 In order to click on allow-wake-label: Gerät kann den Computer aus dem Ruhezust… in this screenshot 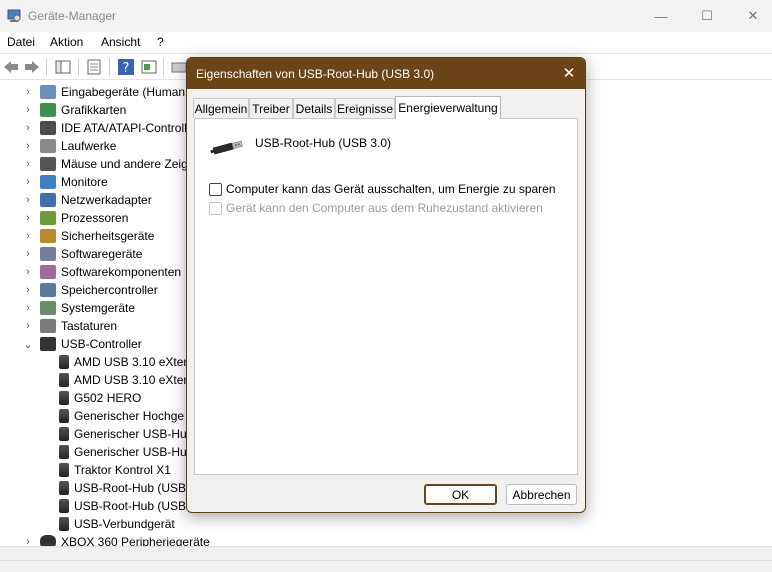, I will do `click(384, 208)`.